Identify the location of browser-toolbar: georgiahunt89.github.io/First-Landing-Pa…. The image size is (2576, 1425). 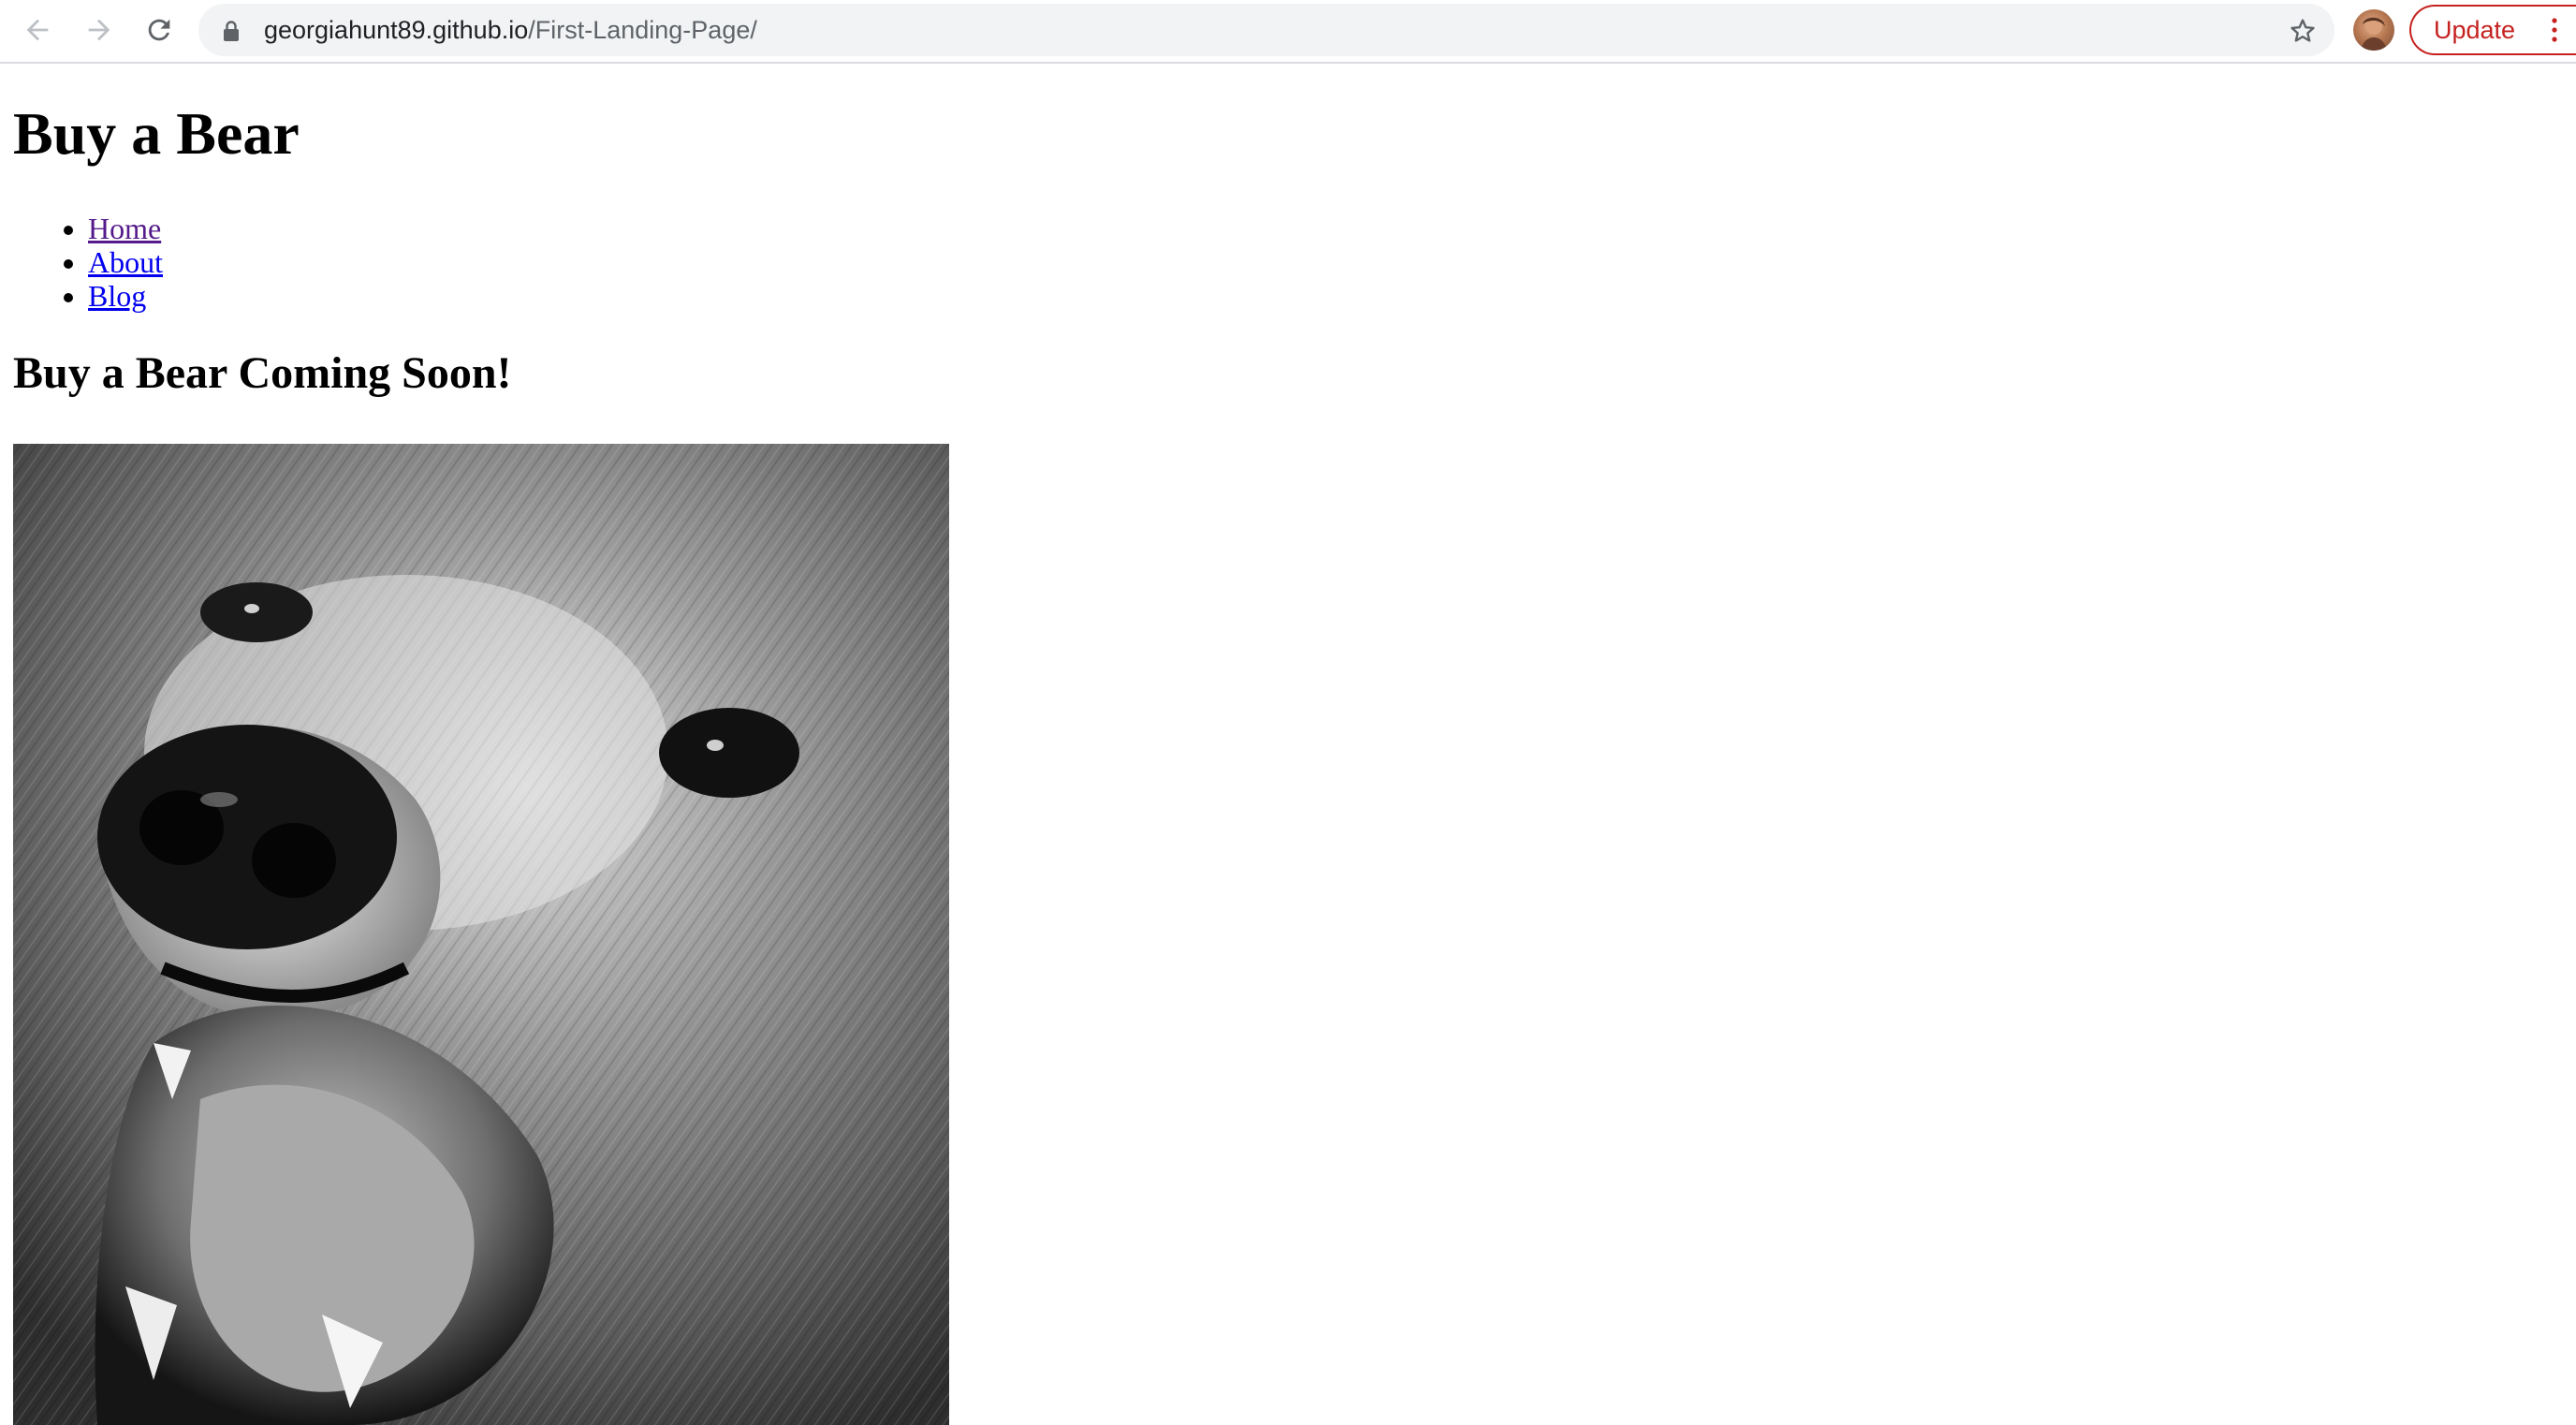
(1288, 32).